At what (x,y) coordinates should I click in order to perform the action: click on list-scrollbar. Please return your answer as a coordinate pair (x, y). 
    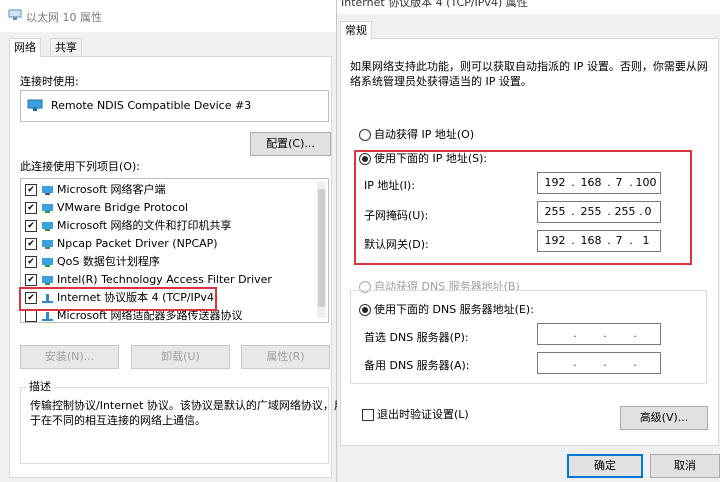
    Looking at the image, I should click on (321, 249).